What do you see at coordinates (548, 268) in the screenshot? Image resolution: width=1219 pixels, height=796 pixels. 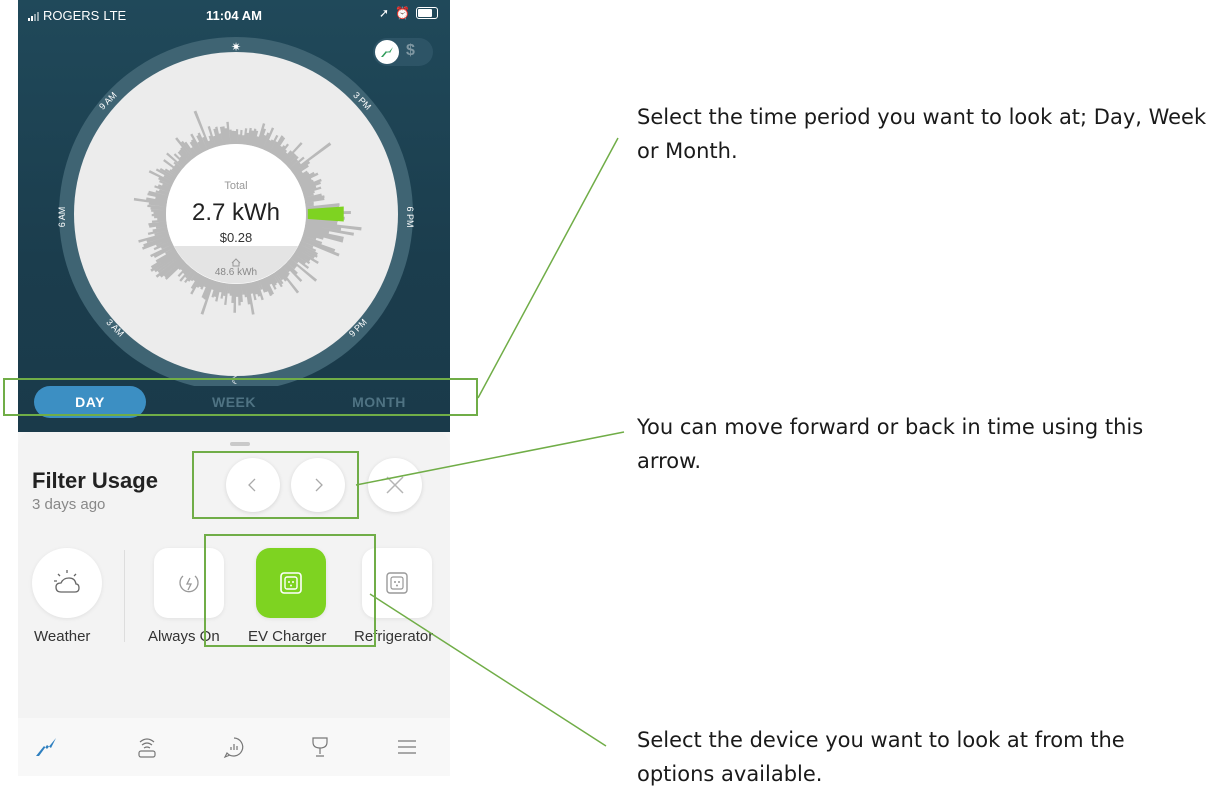 I see `connector-period` at bounding box center [548, 268].